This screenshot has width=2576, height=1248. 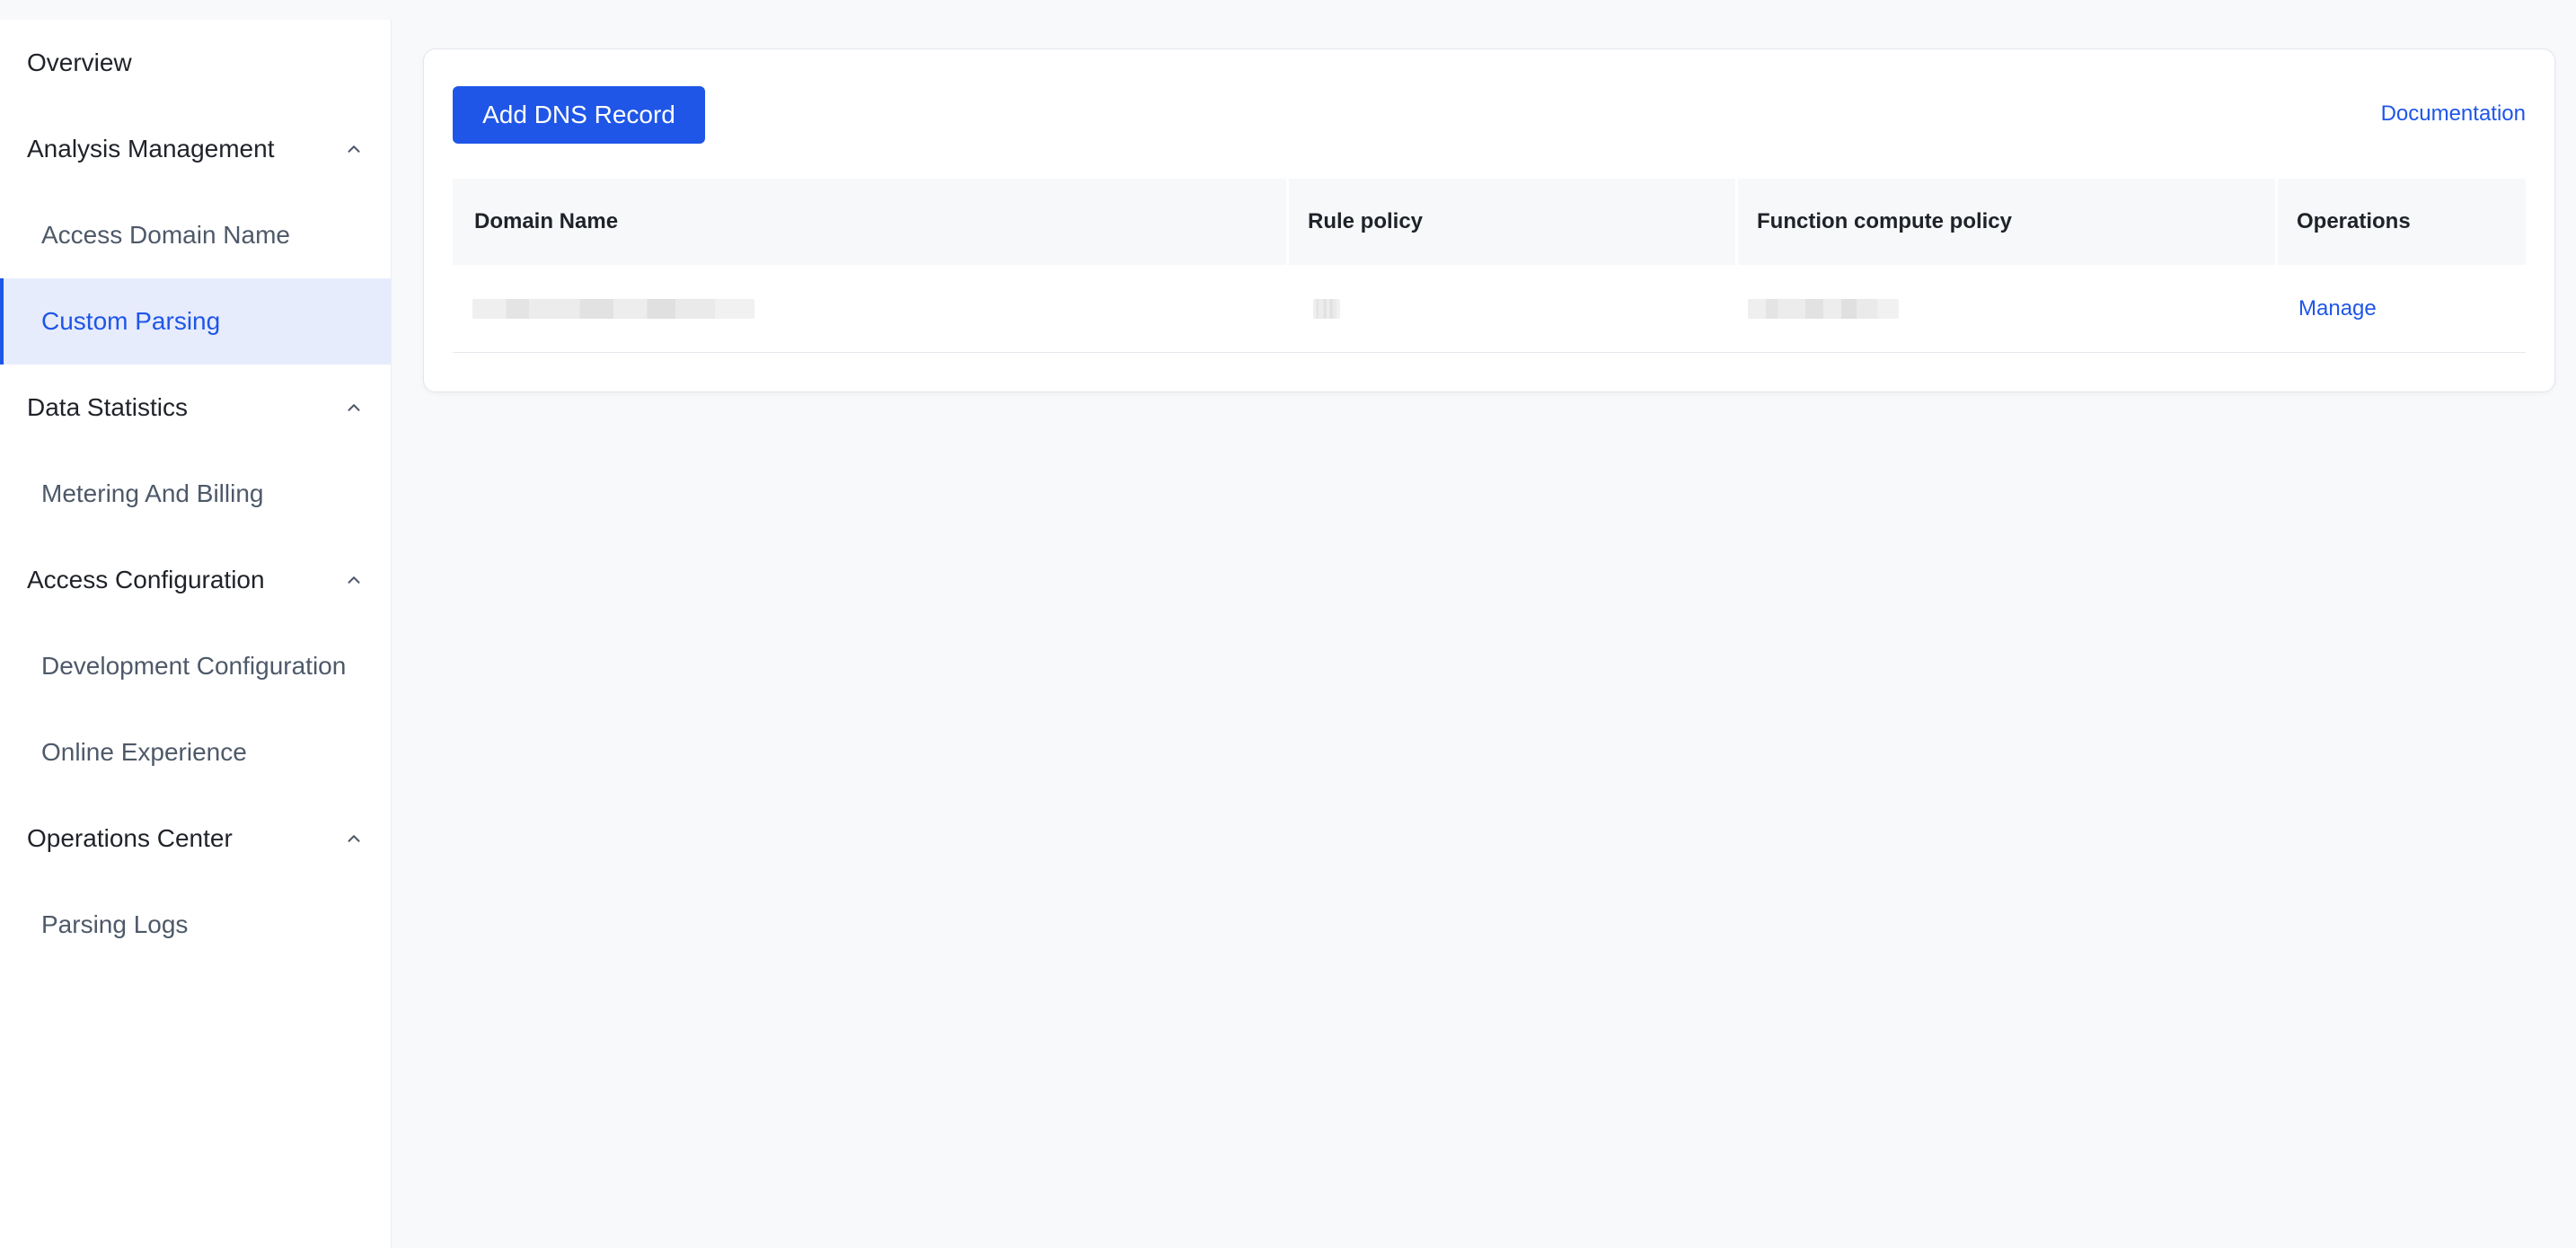 I want to click on sidebar-item-label: Metering And Billing, so click(x=152, y=493).